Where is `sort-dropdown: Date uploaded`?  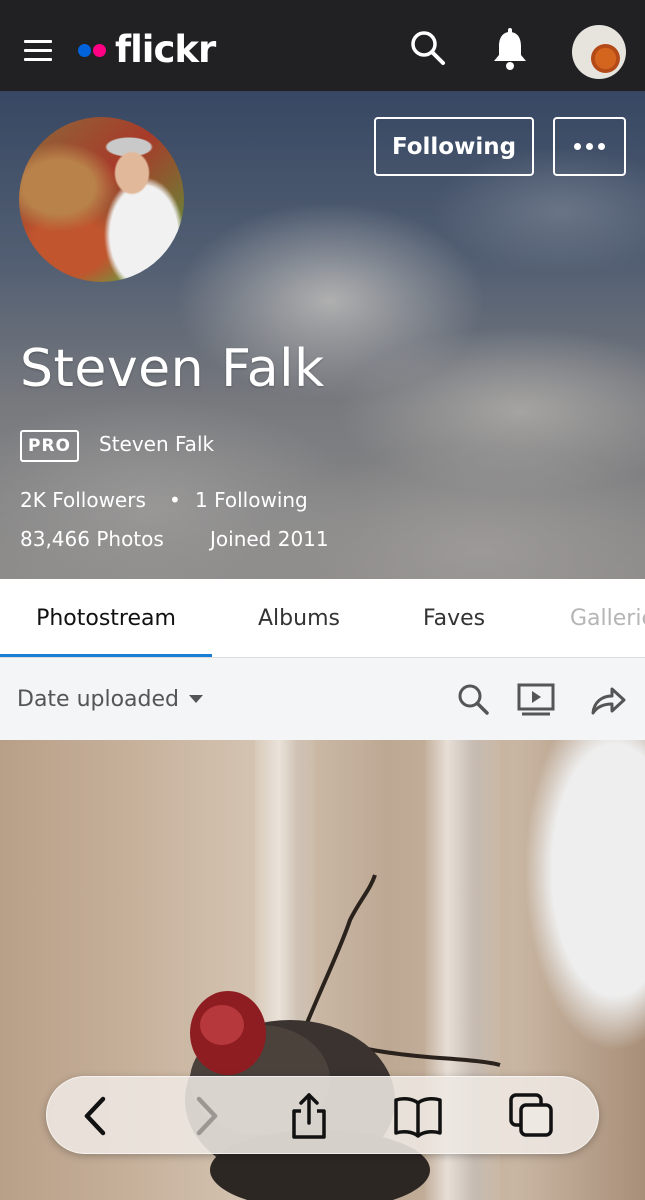
sort-dropdown: Date uploaded is located at coordinates (110, 699).